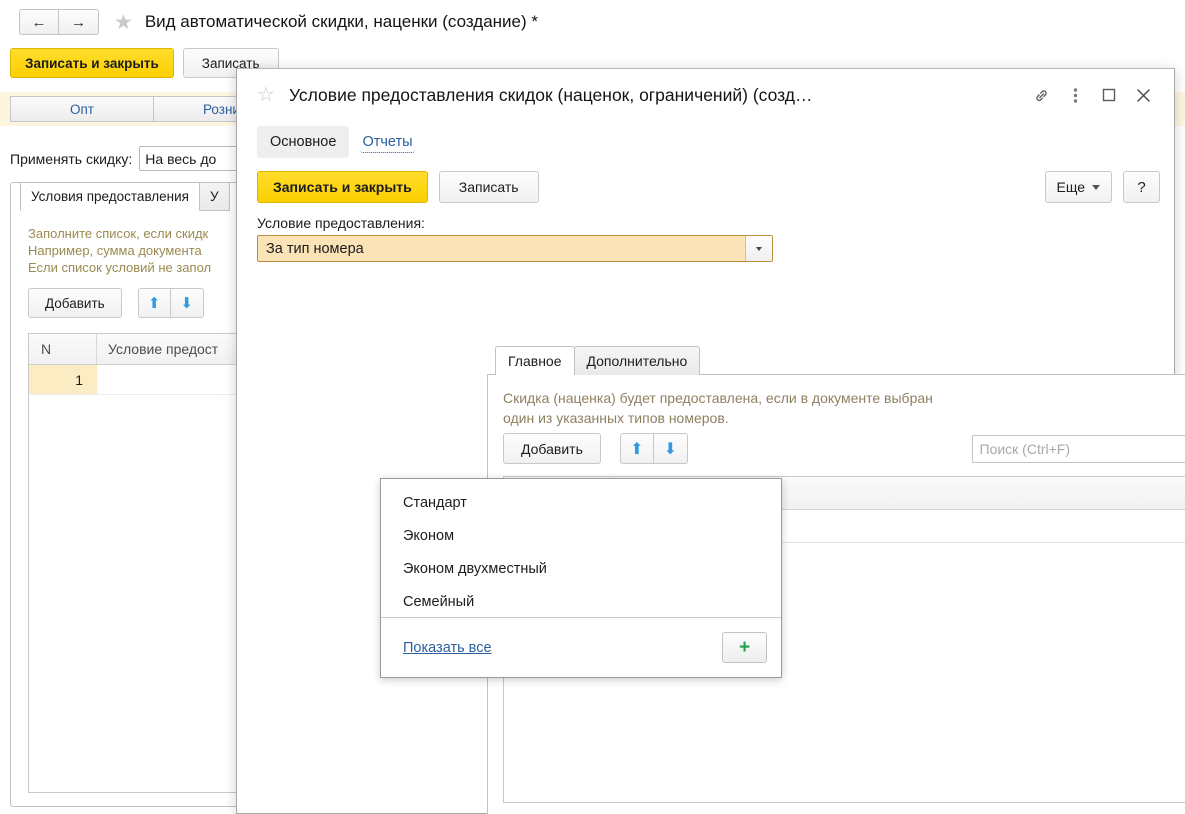 This screenshot has height=814, width=1185. Describe the element at coordinates (705, 187) in the screenshot. I see `dialog-toolbar: Записать и закрыть Записать Еще ?` at that location.